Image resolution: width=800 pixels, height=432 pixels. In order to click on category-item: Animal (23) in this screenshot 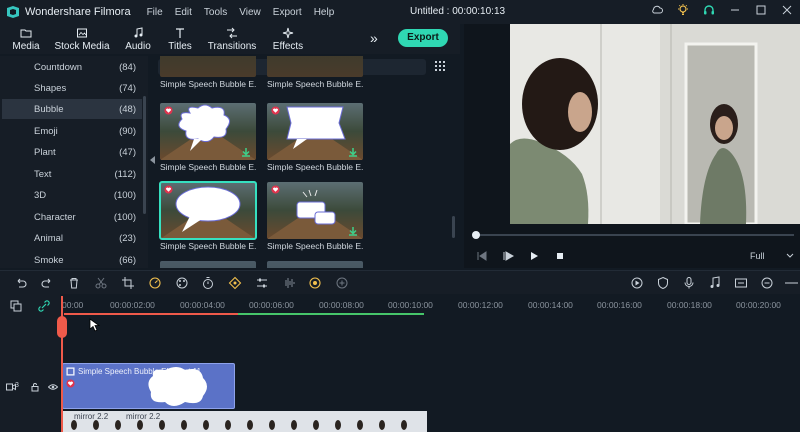, I will do `click(72, 238)`.